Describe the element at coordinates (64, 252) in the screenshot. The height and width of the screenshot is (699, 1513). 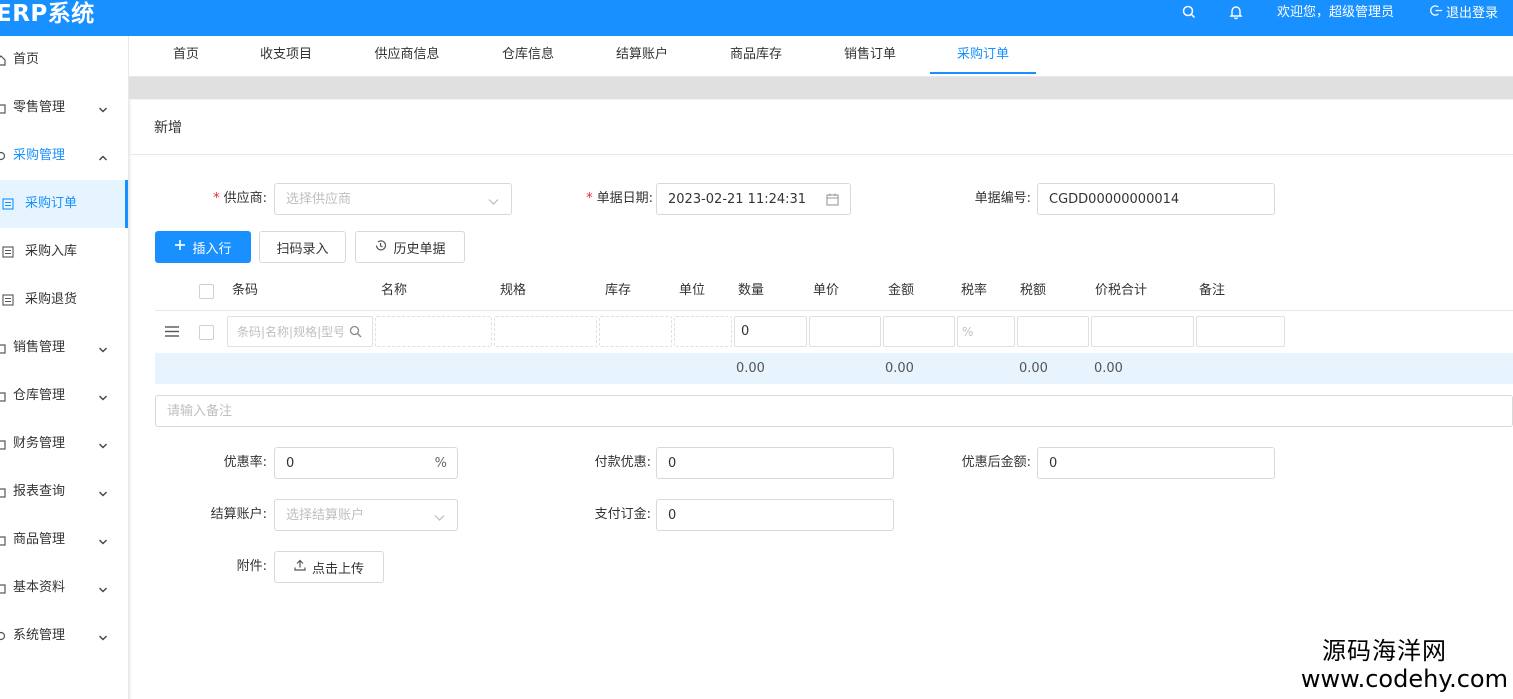
I see `sidebar-subitem-purchase-in: 采购入库` at that location.